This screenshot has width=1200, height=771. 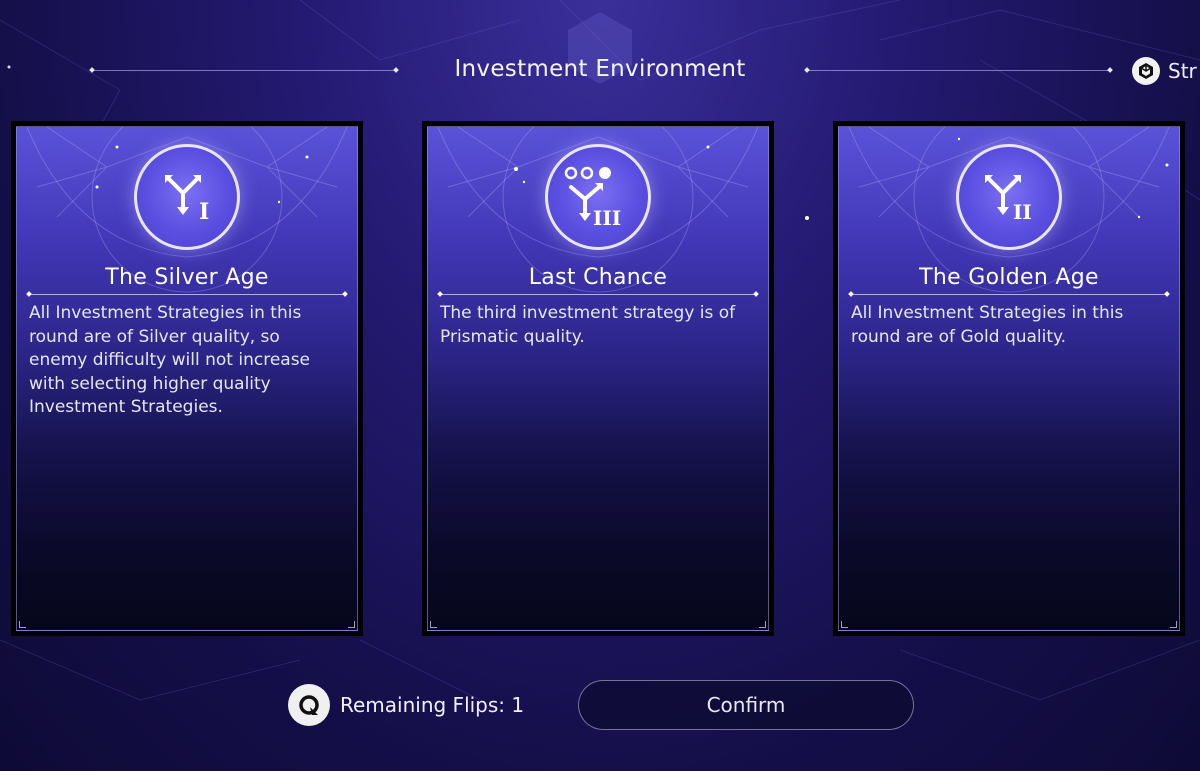 I want to click on strategy-button: Str, so click(x=1164, y=71).